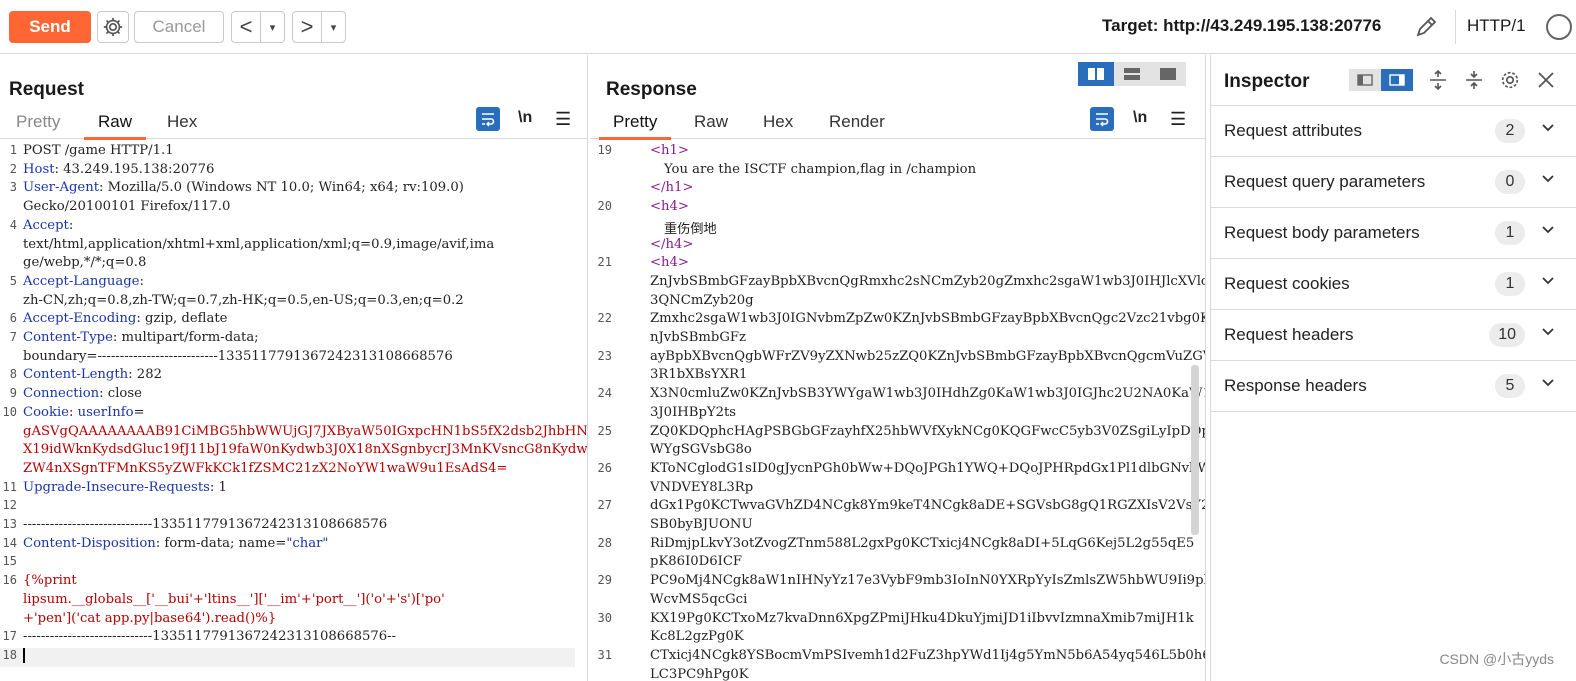  Describe the element at coordinates (1393, 284) in the screenshot. I see `inspector-section: Request cookies 1` at that location.